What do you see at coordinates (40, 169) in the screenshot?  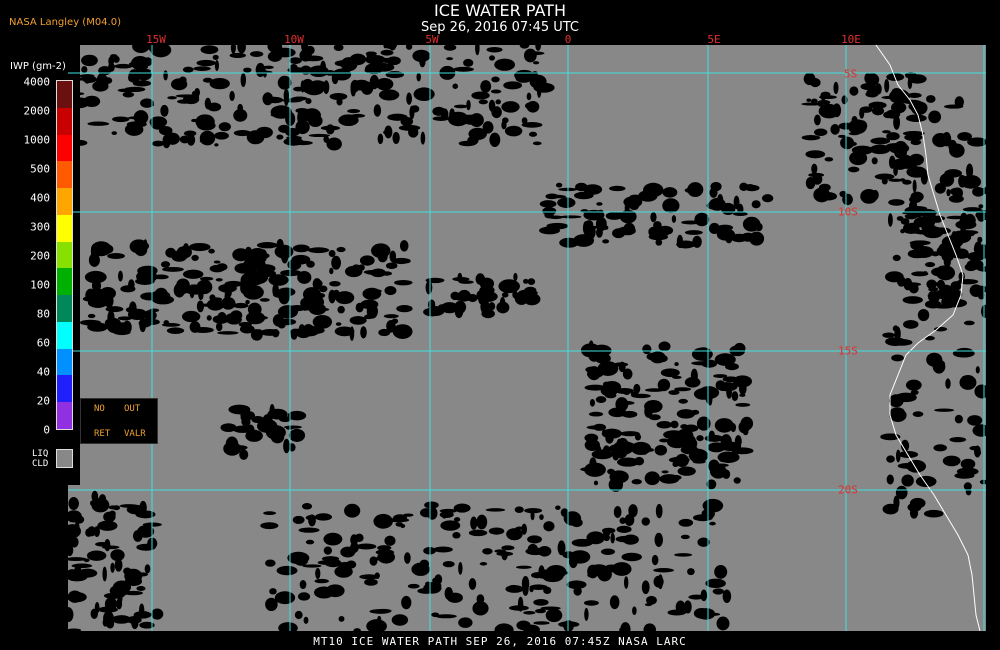 I see `colorbar-tick-label: 500` at bounding box center [40, 169].